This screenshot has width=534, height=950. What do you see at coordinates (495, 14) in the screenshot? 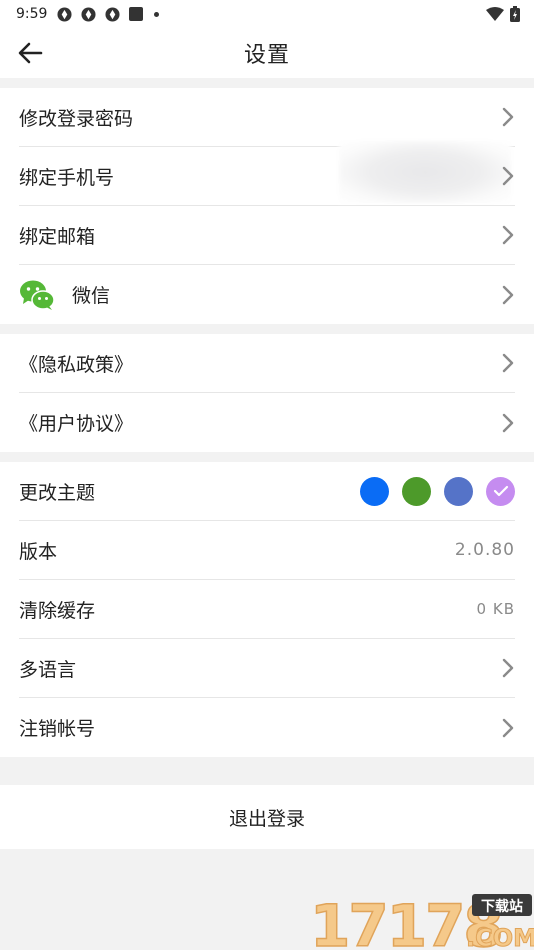
I see `wifi-icon` at bounding box center [495, 14].